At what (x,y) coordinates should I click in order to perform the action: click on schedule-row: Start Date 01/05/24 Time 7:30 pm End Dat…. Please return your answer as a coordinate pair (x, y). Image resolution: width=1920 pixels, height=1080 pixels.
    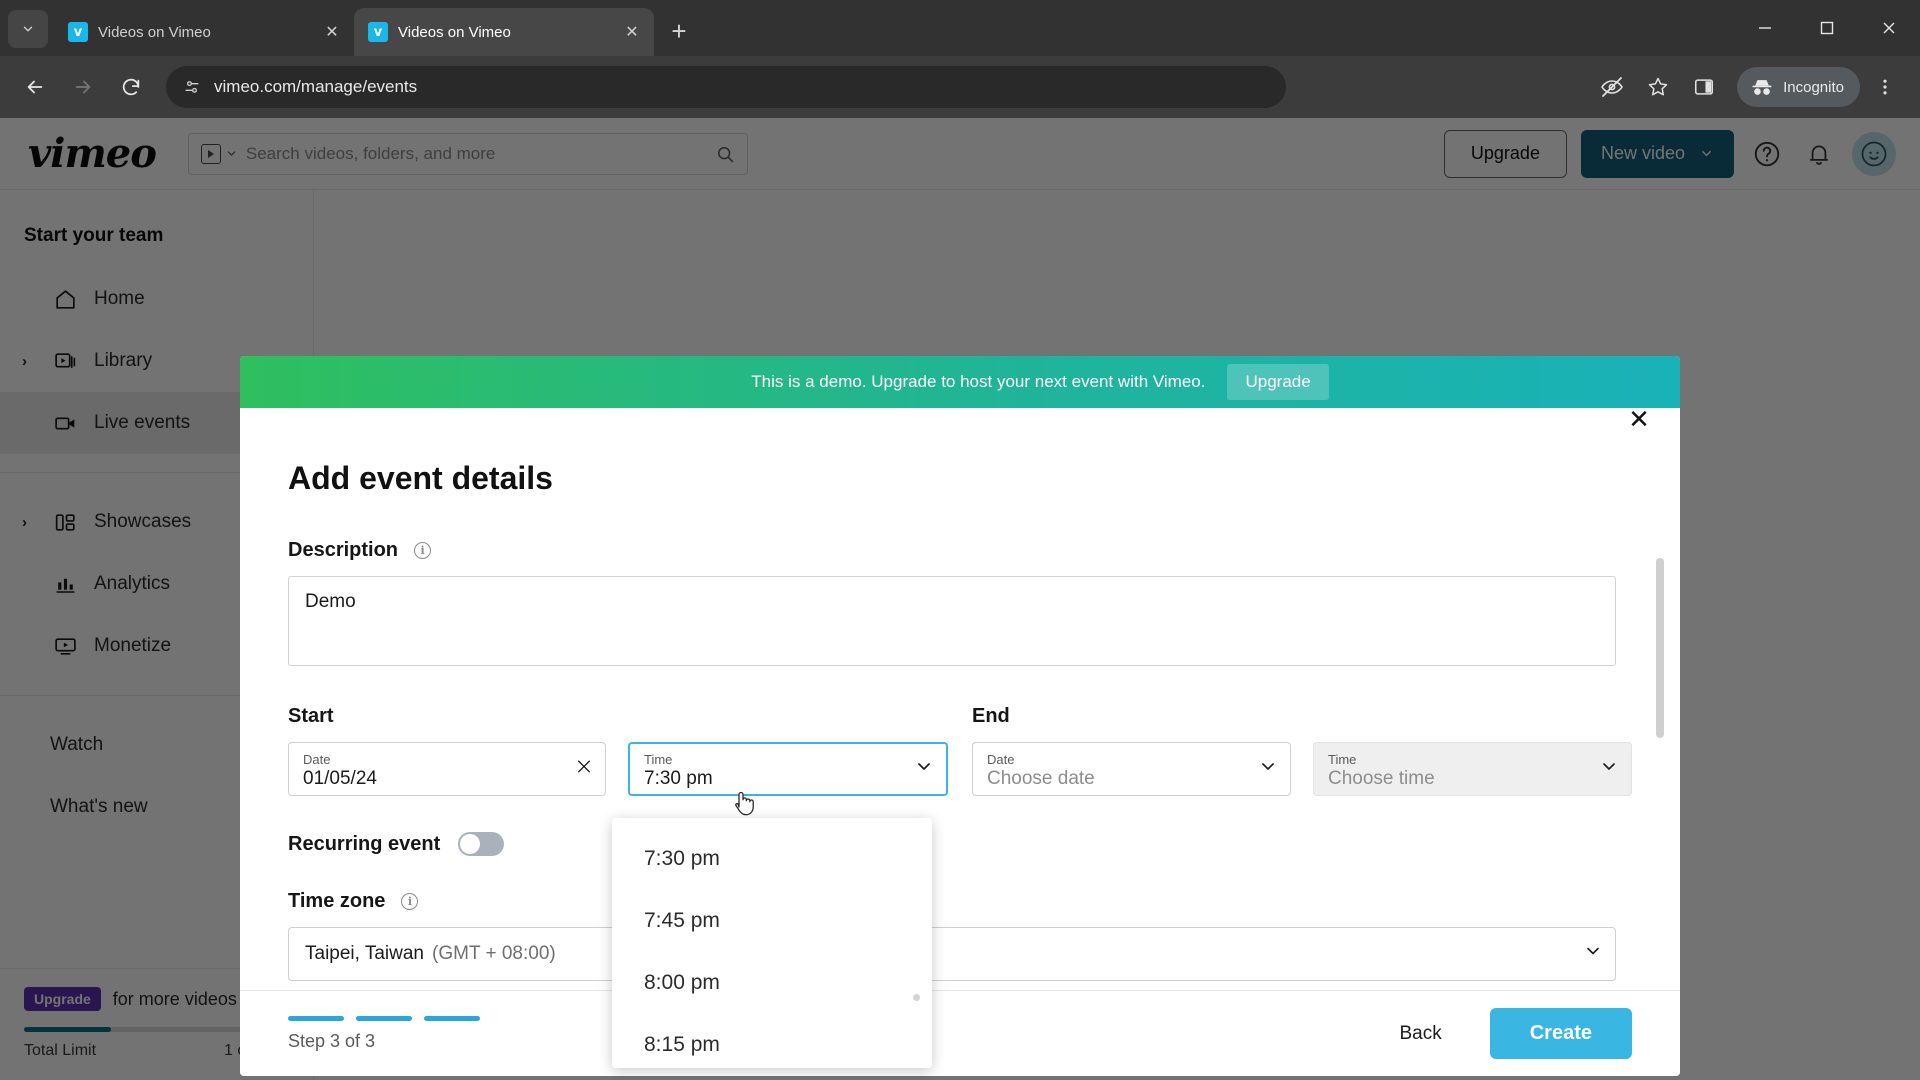
    Looking at the image, I should click on (960, 750).